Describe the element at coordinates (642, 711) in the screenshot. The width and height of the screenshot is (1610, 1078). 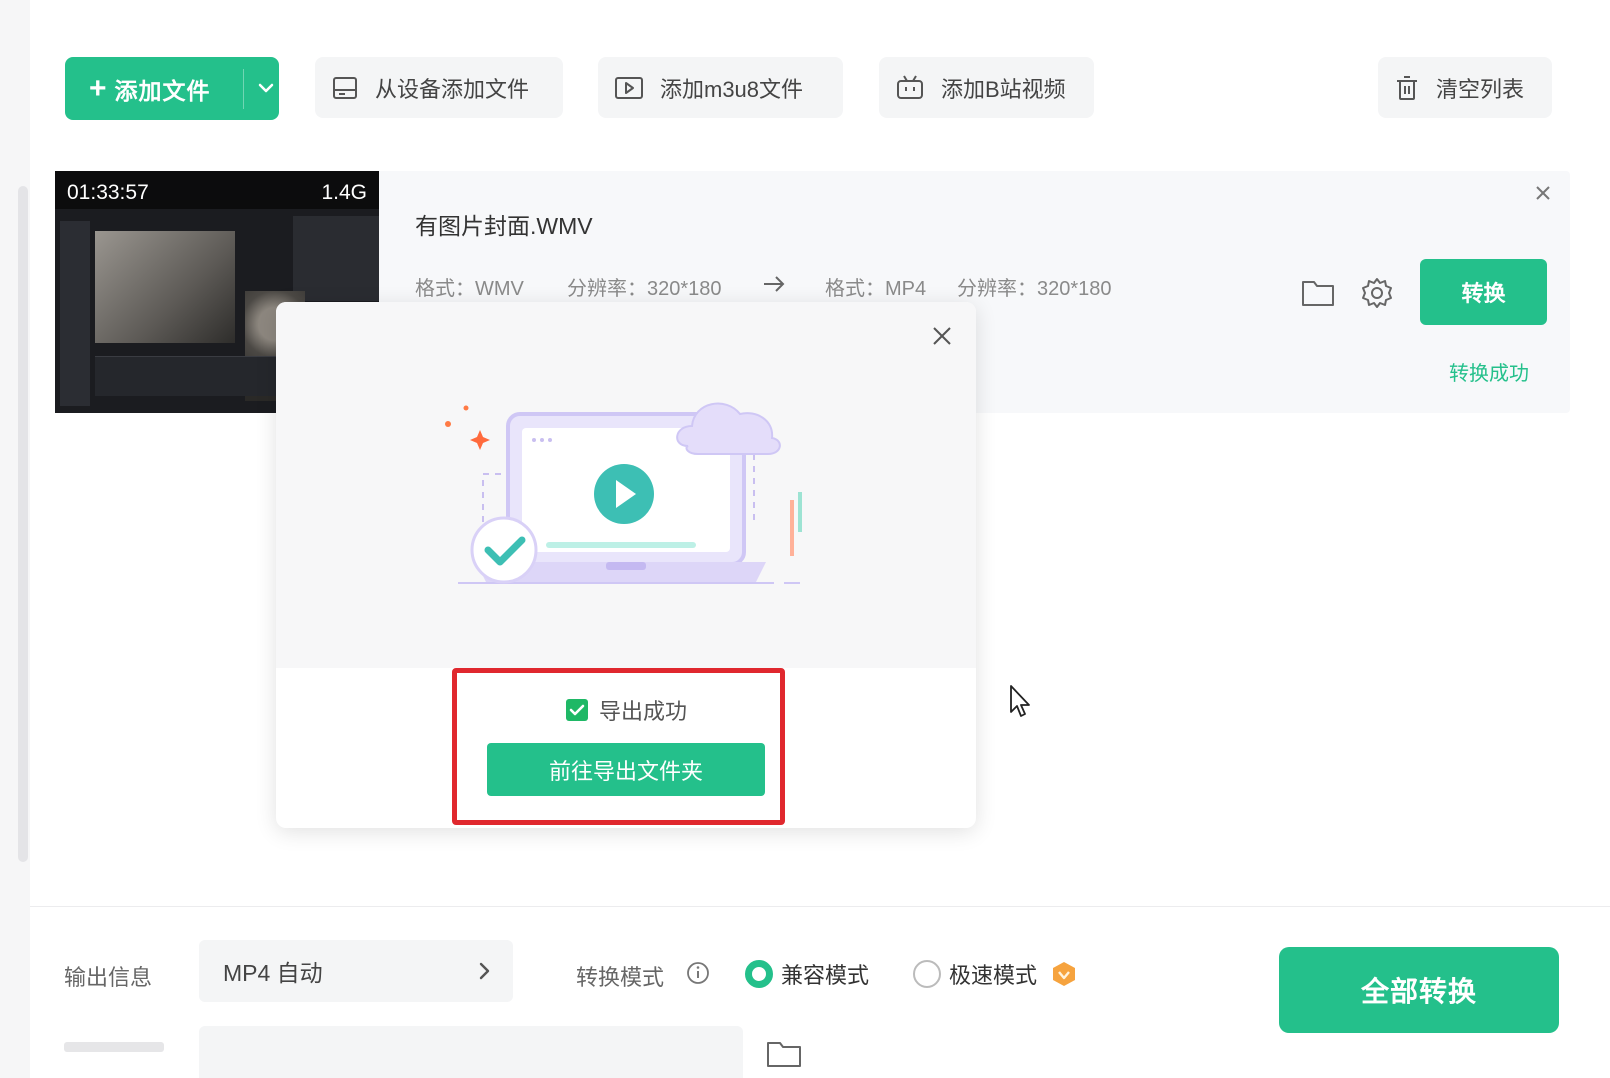
I see `export-success-text: 导出成功` at that location.